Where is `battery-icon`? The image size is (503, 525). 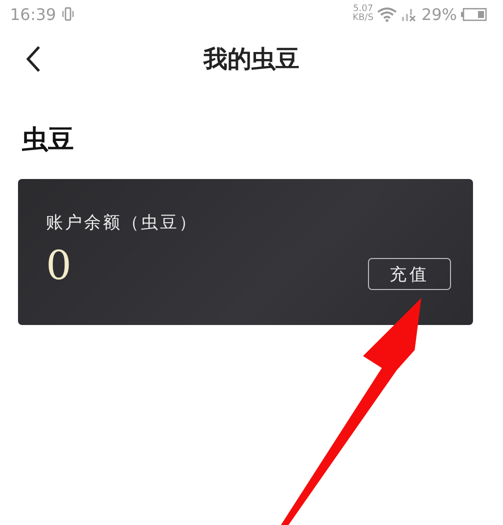
battery-icon is located at coordinates (474, 14).